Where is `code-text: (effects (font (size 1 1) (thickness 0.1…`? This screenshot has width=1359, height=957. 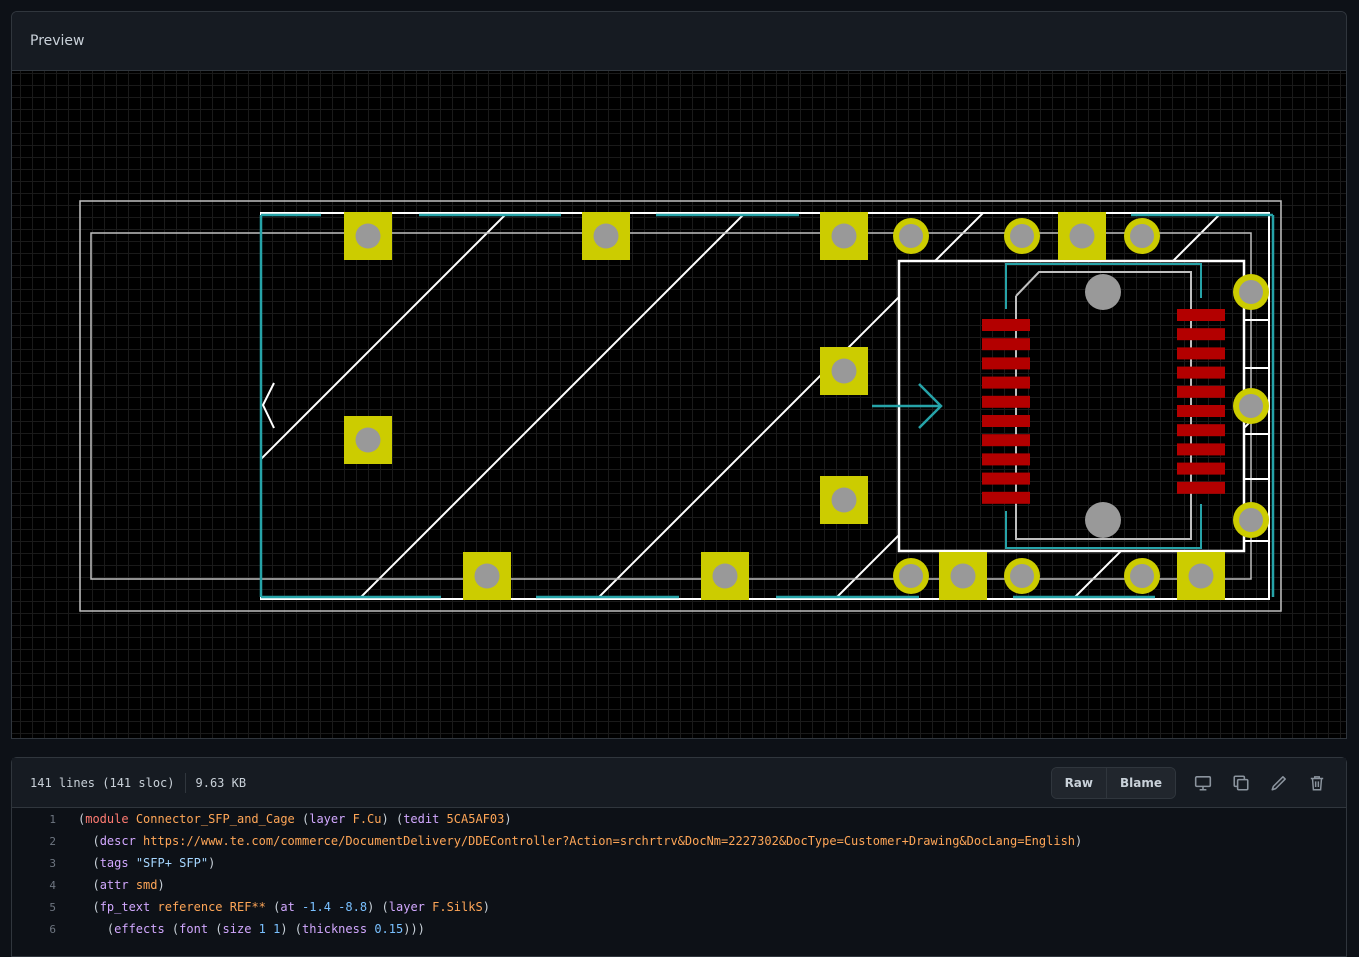 code-text: (effects (font (size 1 1) (thickness 0.1… is located at coordinates (251, 929).